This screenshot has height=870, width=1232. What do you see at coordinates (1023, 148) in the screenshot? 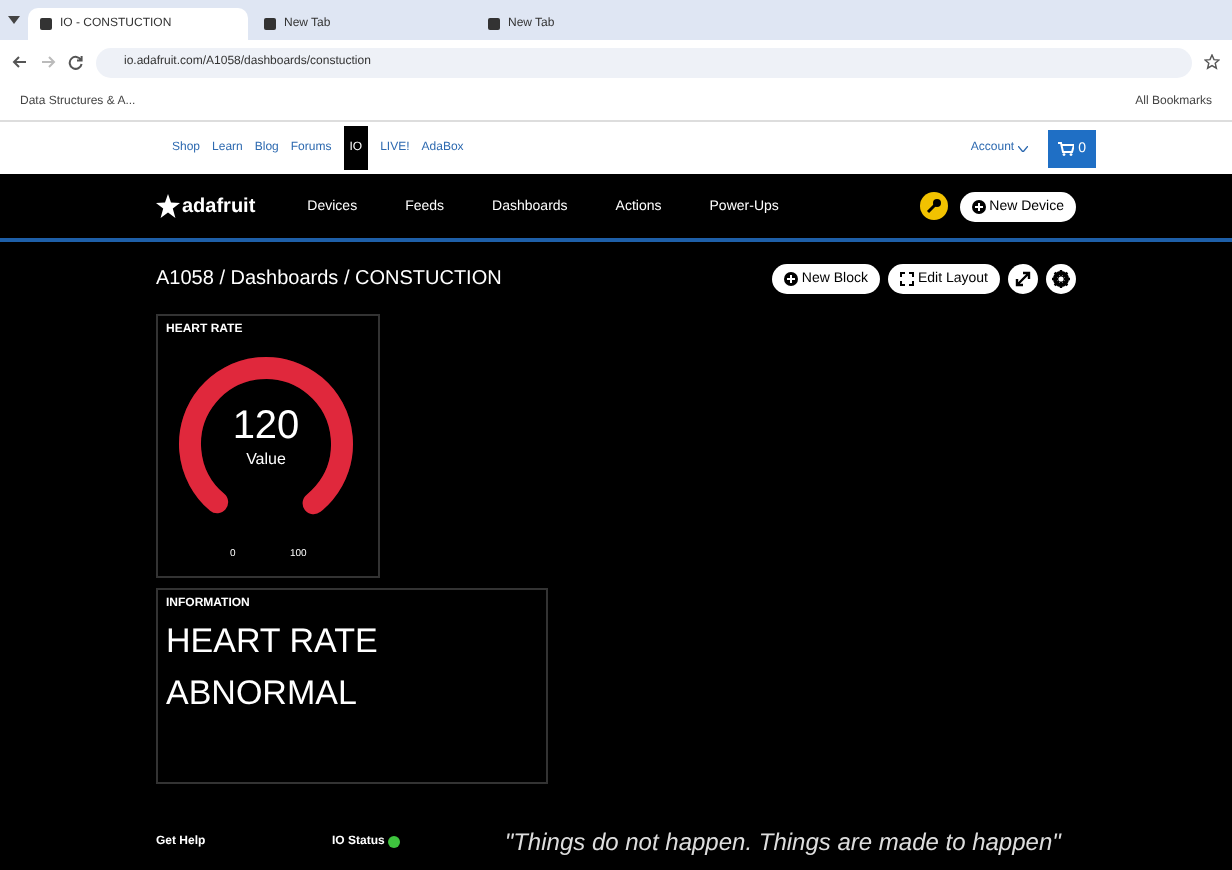
I see `caret-icon` at bounding box center [1023, 148].